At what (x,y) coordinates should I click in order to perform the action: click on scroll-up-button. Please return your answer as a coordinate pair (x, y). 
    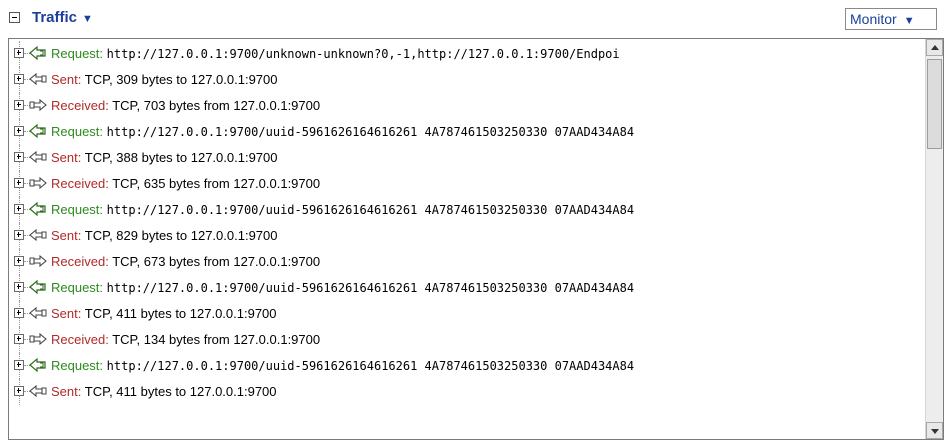
    Looking at the image, I should click on (934, 47).